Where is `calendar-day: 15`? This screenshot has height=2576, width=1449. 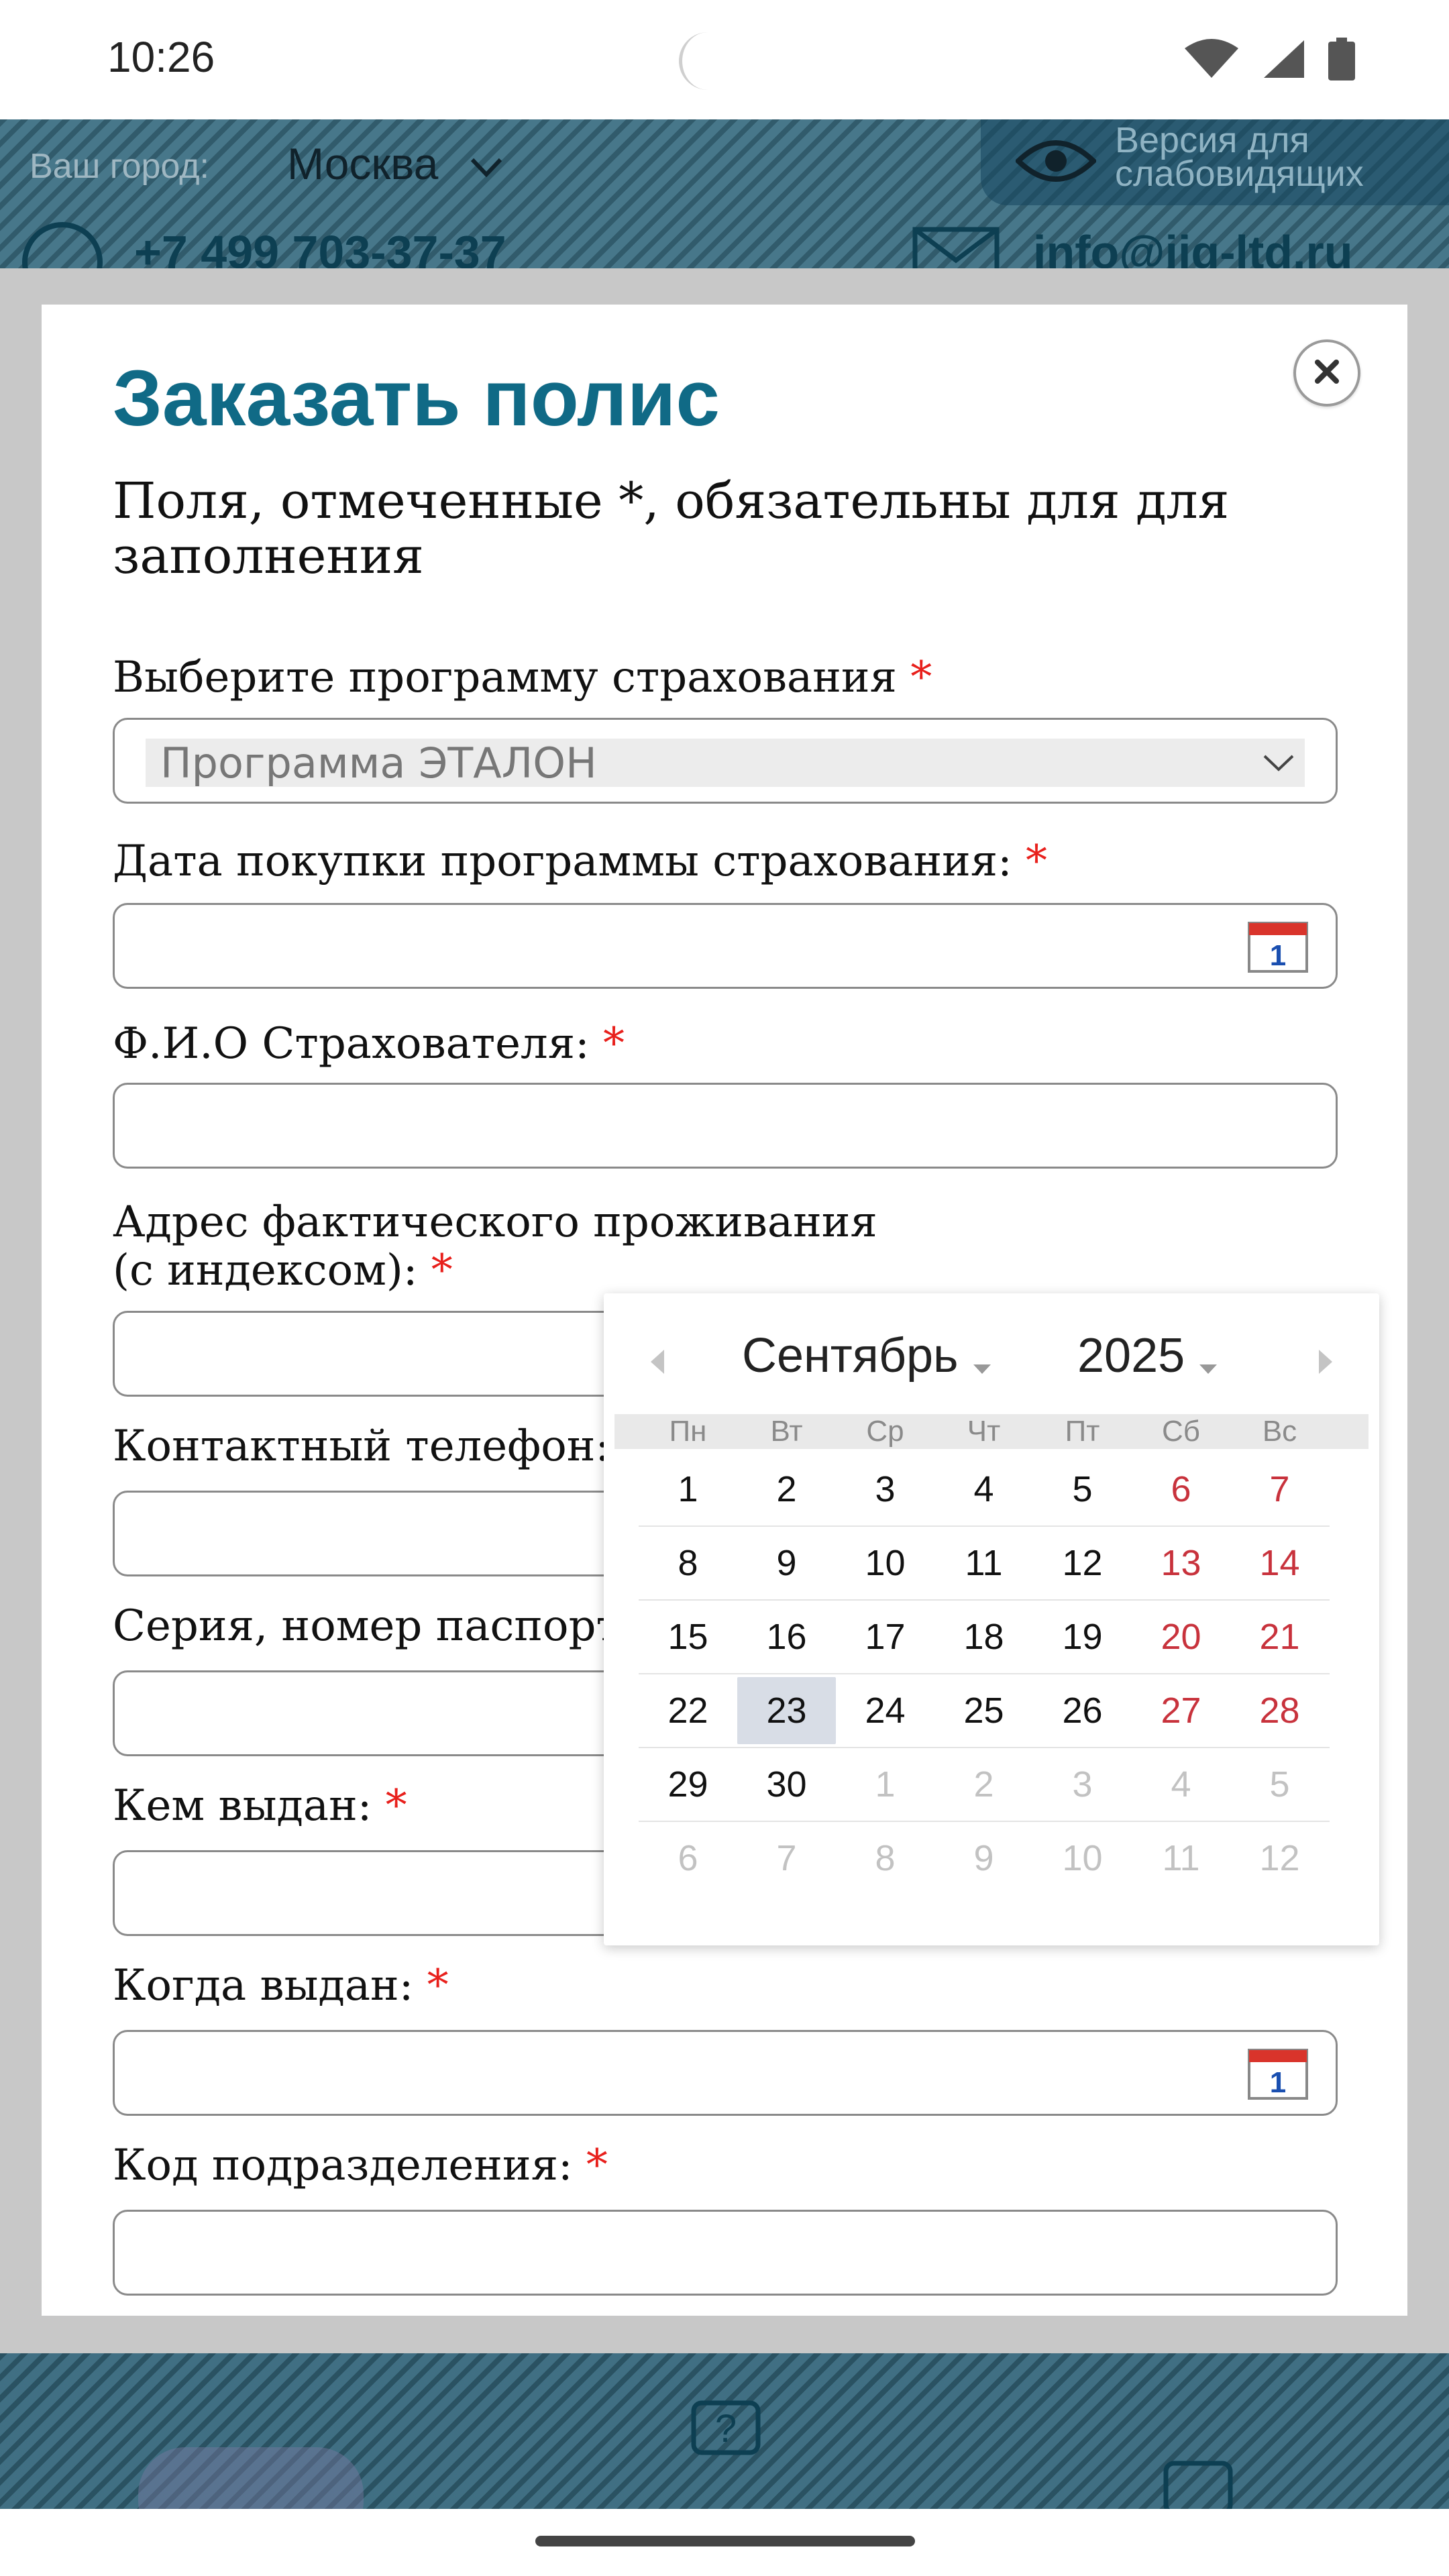 calendar-day: 15 is located at coordinates (688, 1636).